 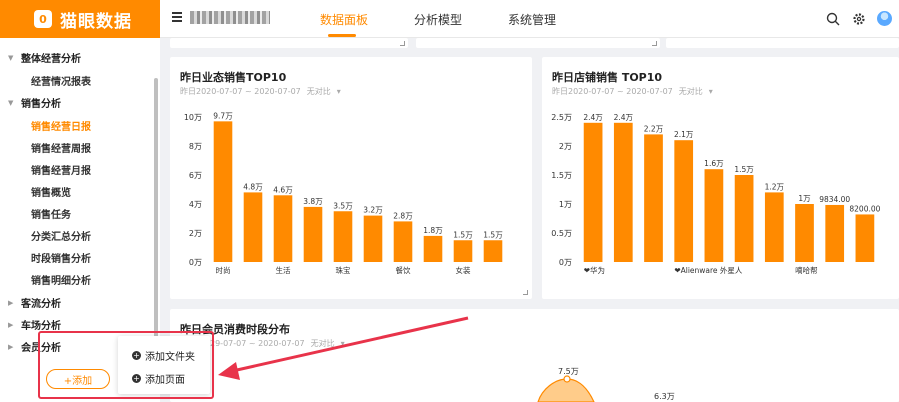 I want to click on logo: 0 猫眼数据, so click(x=80, y=19).